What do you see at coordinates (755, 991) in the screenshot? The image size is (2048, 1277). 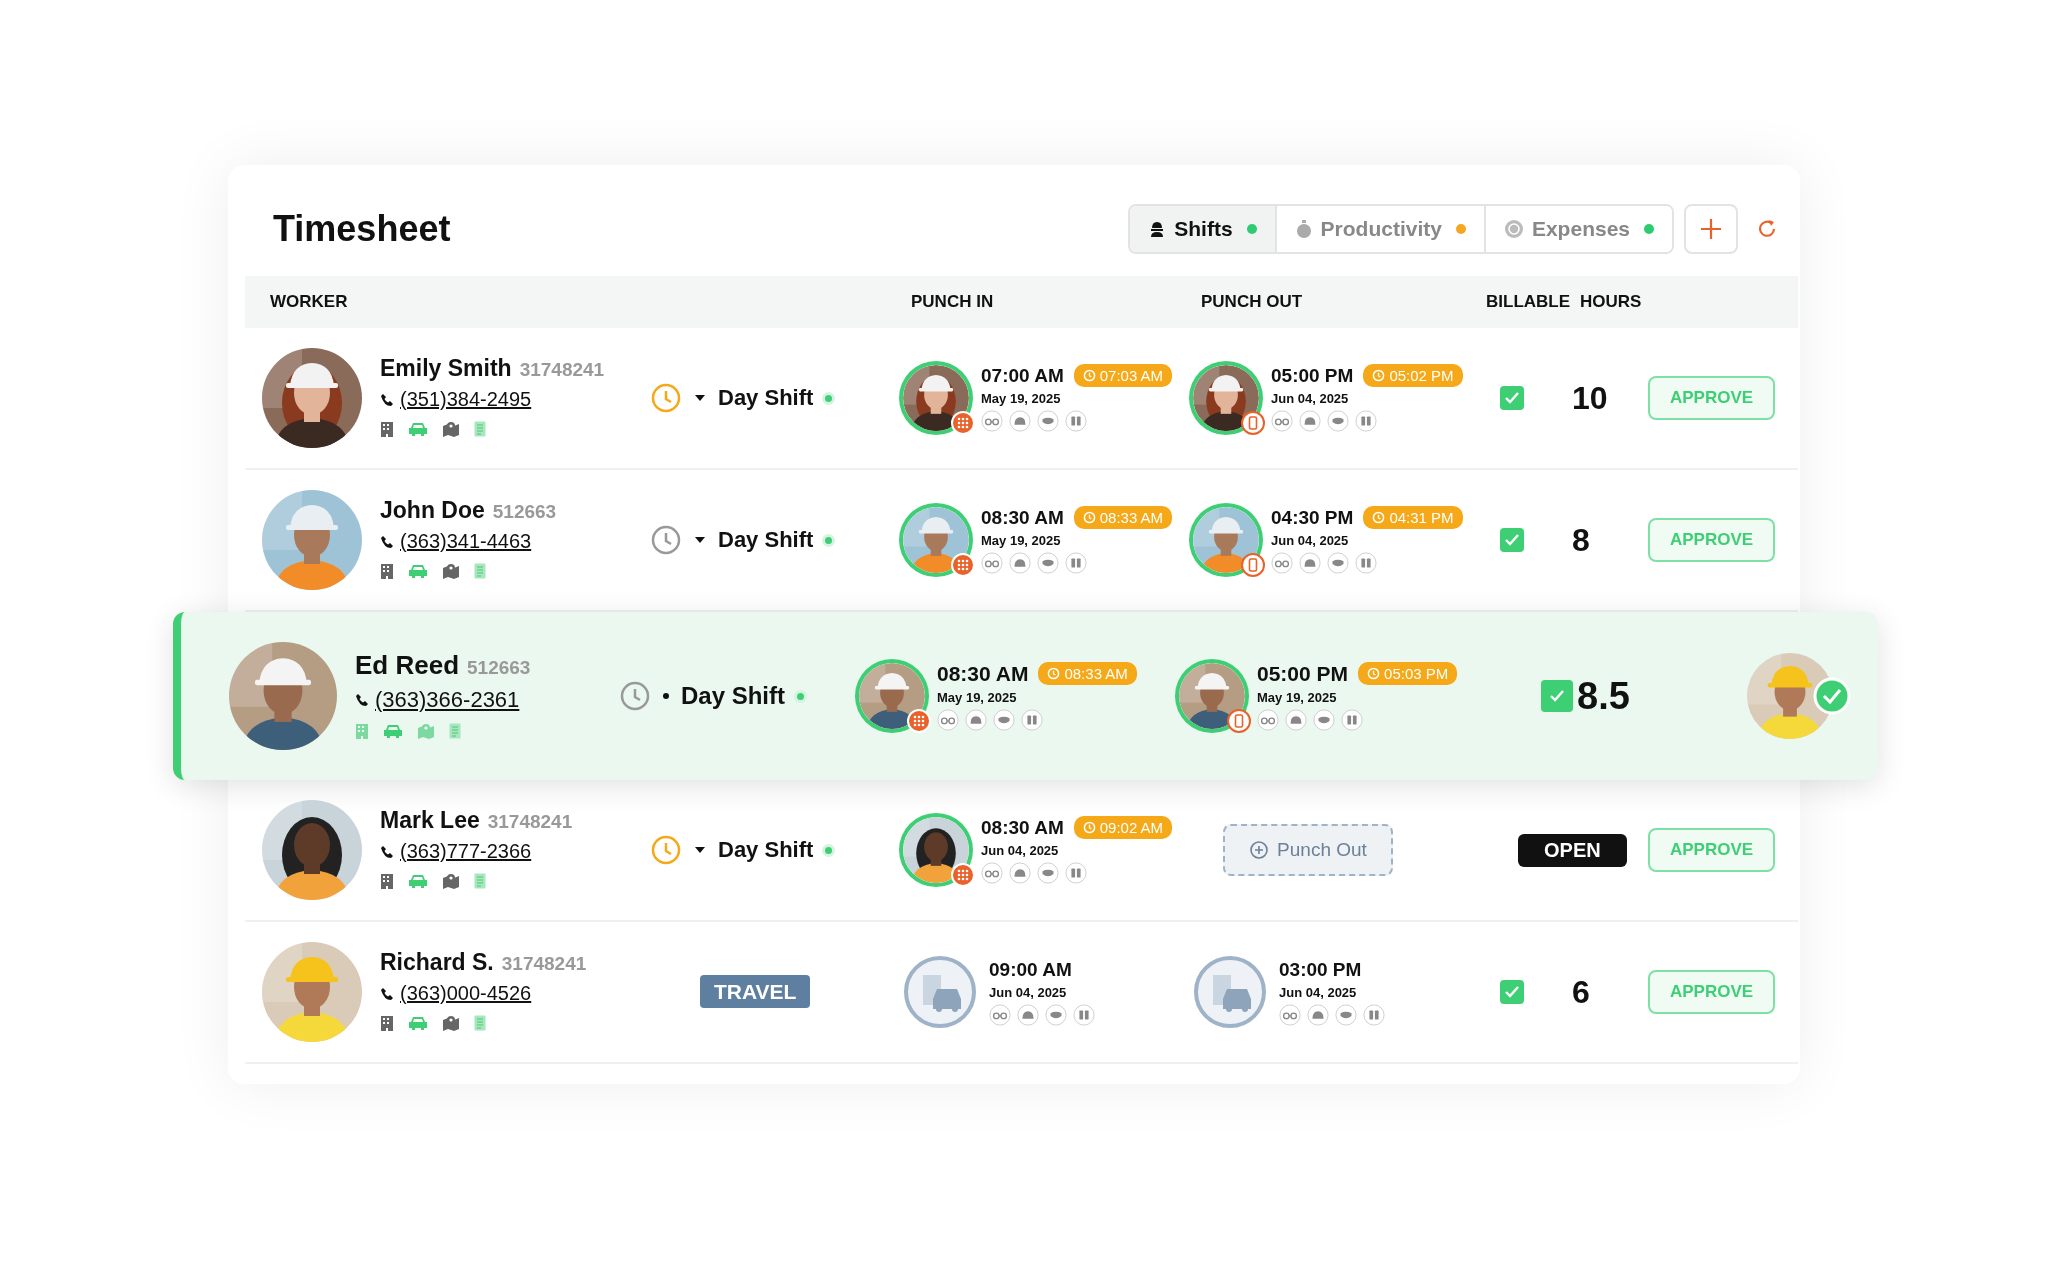 I see `travel-badge: TRAVEL` at bounding box center [755, 991].